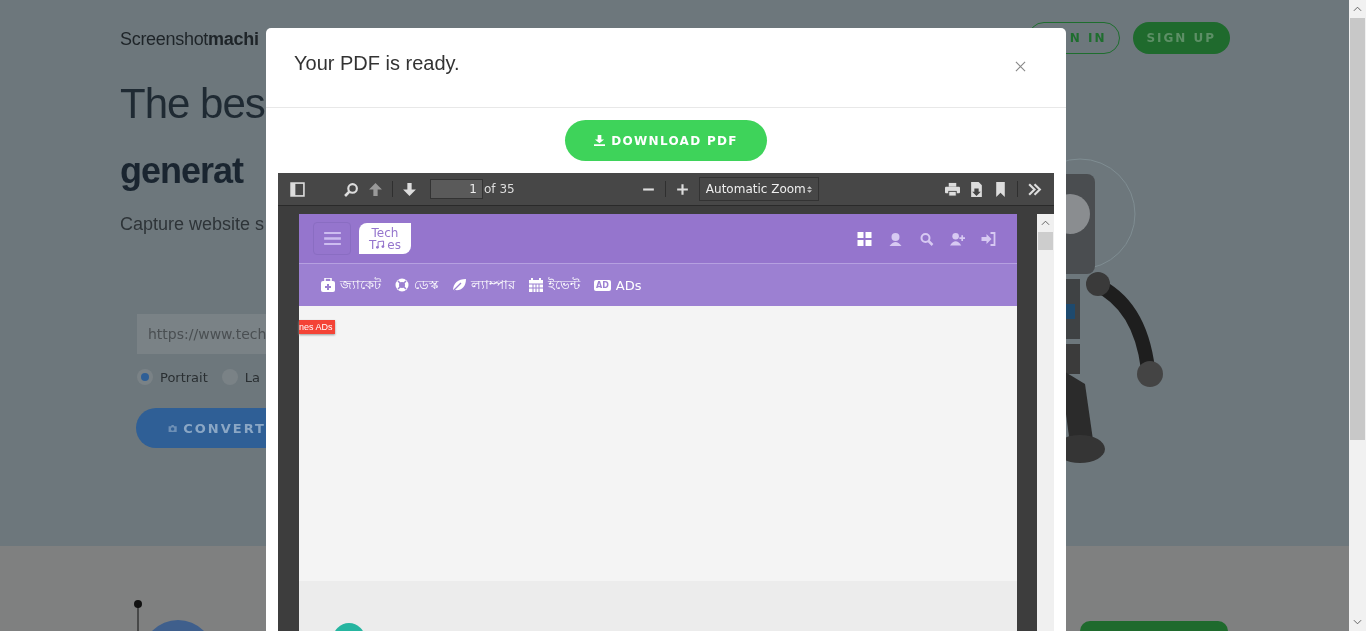  Describe the element at coordinates (864, 238) in the screenshot. I see `grid-icon` at that location.